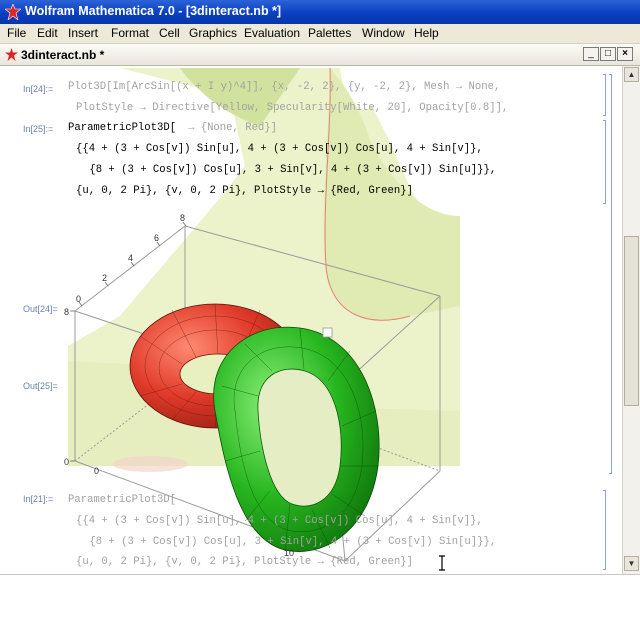 This screenshot has width=640, height=632. What do you see at coordinates (383, 33) in the screenshot?
I see `menu-window: Window` at bounding box center [383, 33].